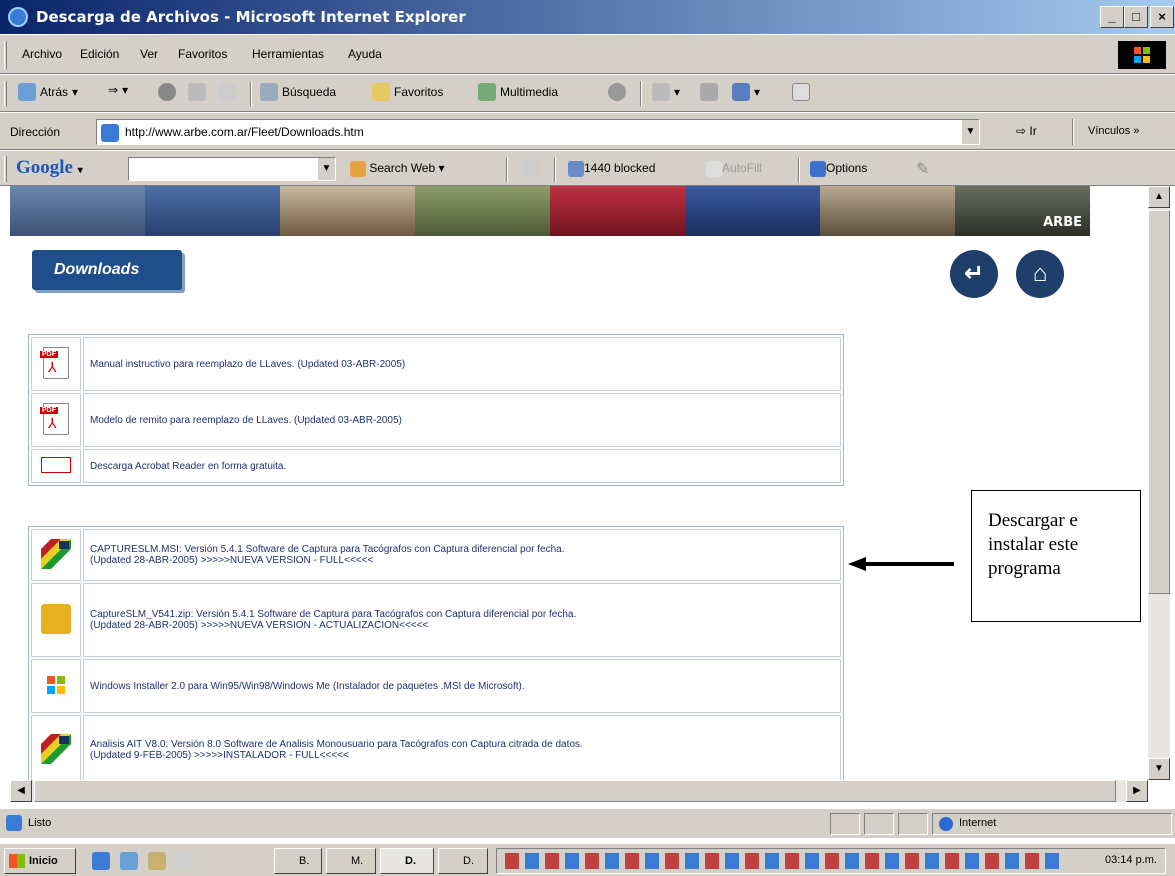 The image size is (1175, 876). I want to click on scroll-up-button: ▲, so click(1159, 197).